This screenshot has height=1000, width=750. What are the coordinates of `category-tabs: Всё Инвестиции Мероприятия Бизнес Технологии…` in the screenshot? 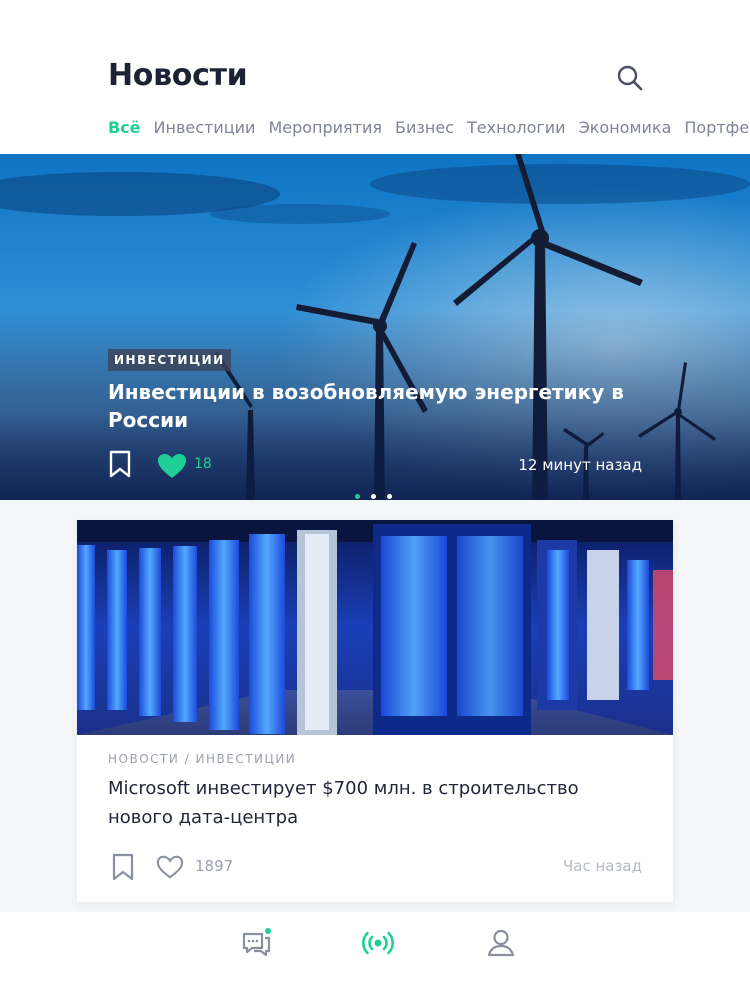 It's located at (429, 130).